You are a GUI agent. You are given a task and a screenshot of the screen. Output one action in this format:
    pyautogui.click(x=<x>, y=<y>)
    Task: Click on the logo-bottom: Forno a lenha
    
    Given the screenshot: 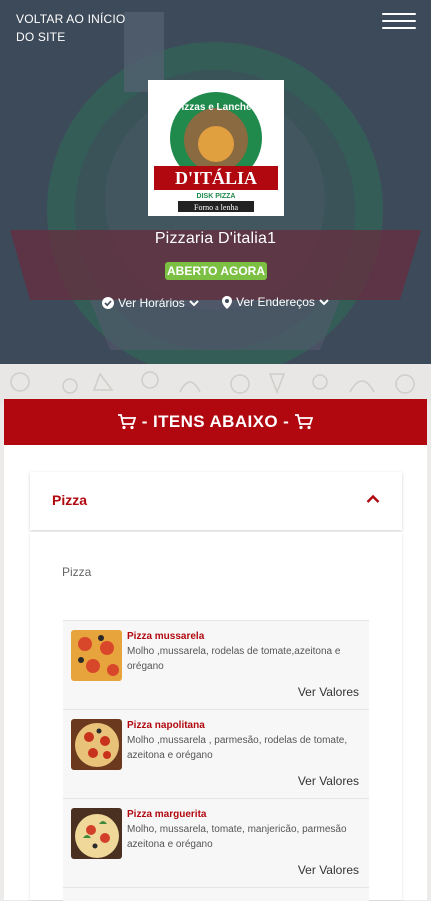 What is the action you would take?
    pyautogui.click(x=216, y=207)
    